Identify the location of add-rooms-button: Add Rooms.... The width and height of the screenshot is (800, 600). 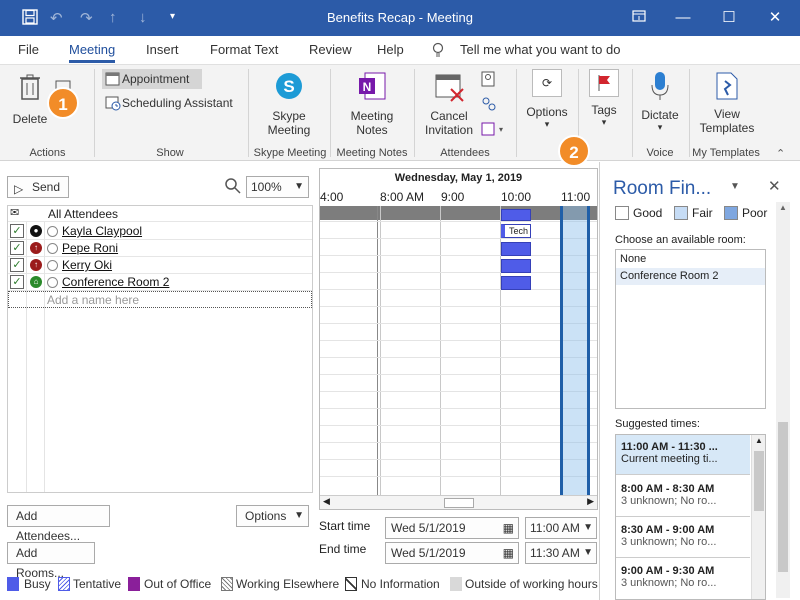
(51, 561).